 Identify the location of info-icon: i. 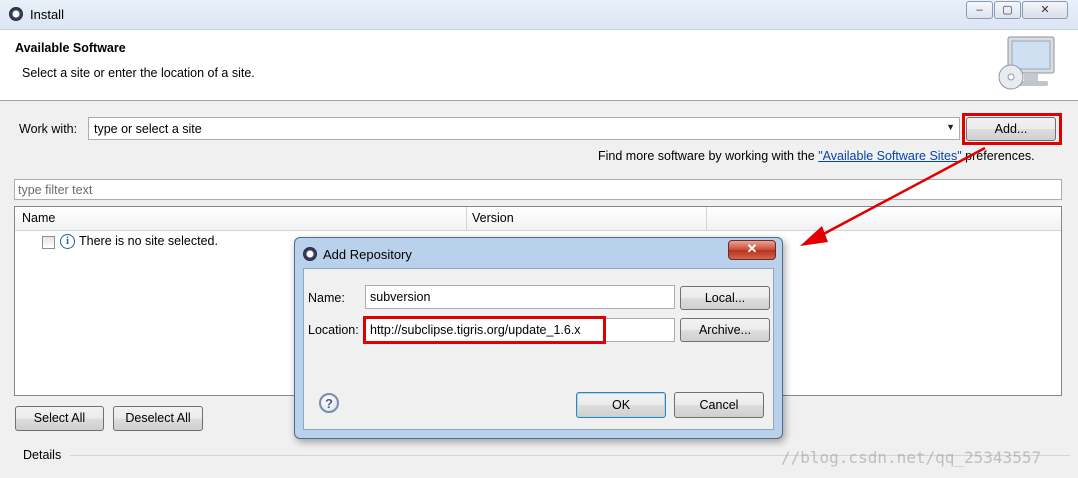
(67, 241).